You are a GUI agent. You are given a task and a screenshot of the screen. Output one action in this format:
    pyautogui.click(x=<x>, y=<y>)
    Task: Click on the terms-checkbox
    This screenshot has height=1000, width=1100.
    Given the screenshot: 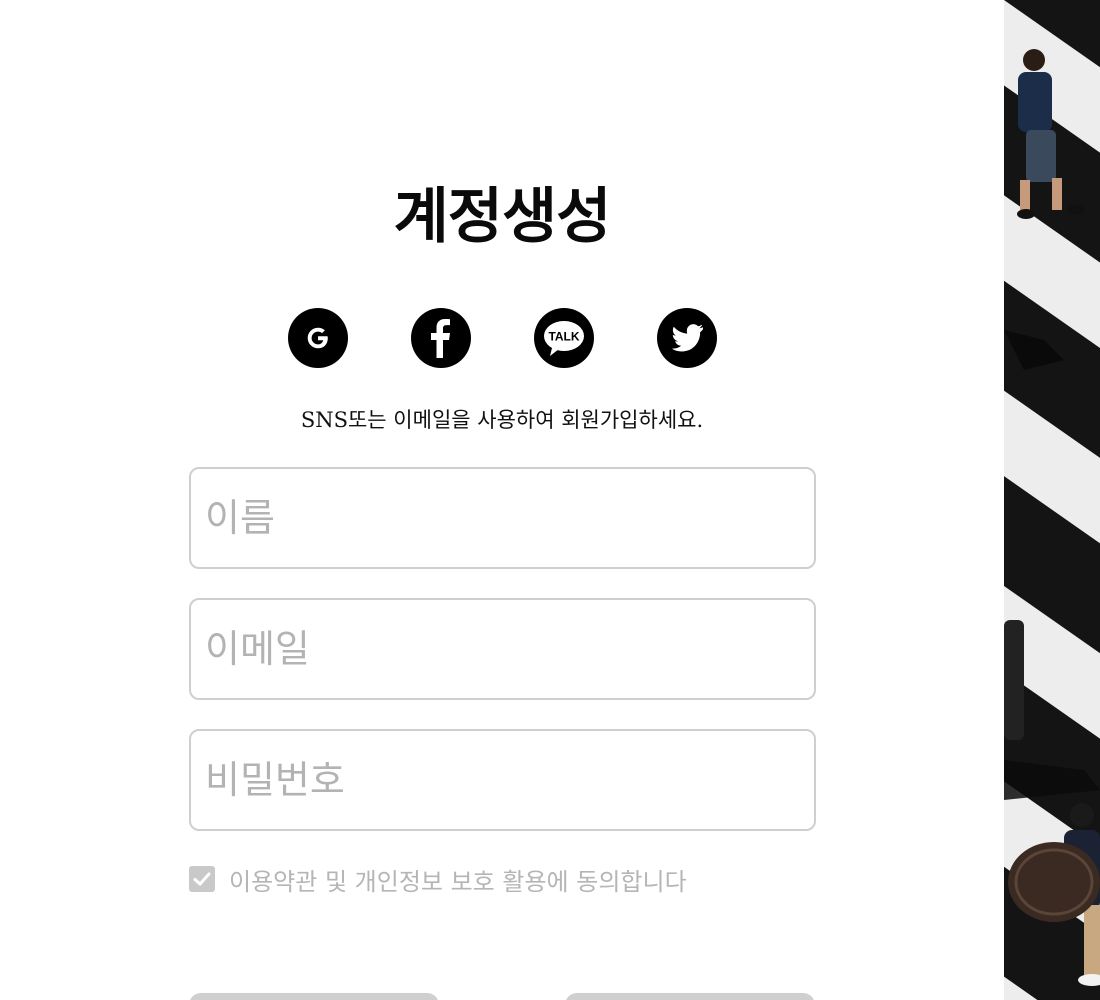 What is the action you would take?
    pyautogui.click(x=202, y=879)
    